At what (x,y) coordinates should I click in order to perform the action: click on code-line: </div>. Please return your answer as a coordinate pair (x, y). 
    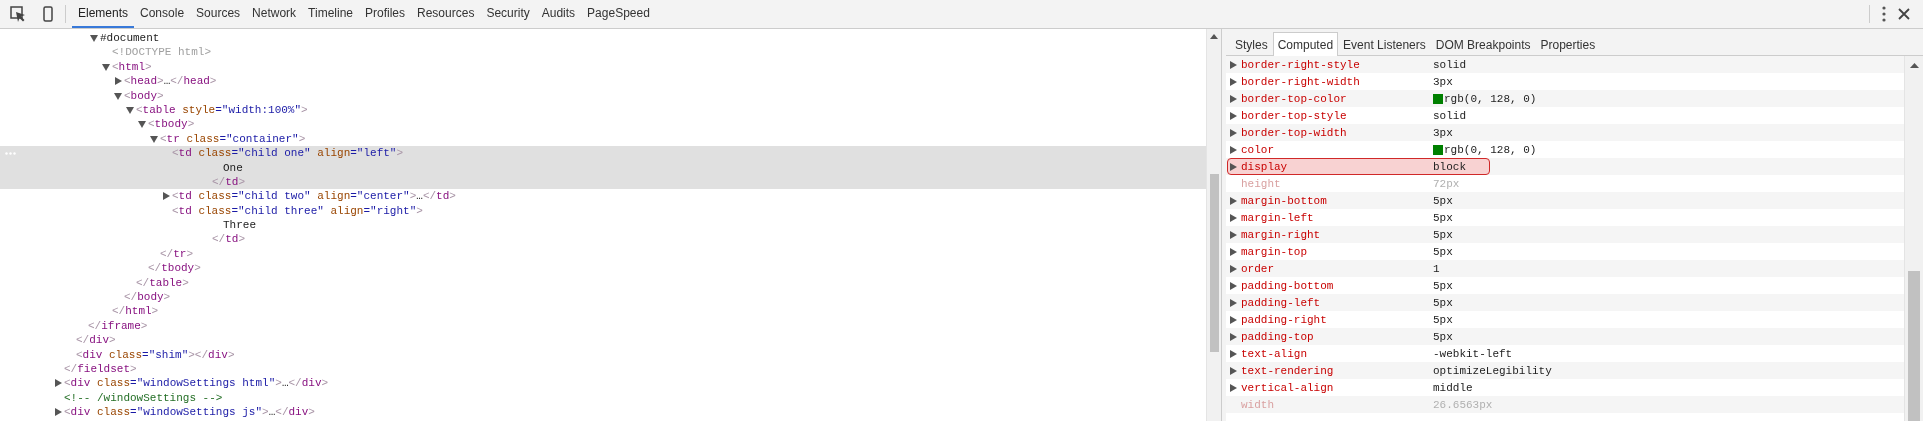
    Looking at the image, I should click on (603, 340).